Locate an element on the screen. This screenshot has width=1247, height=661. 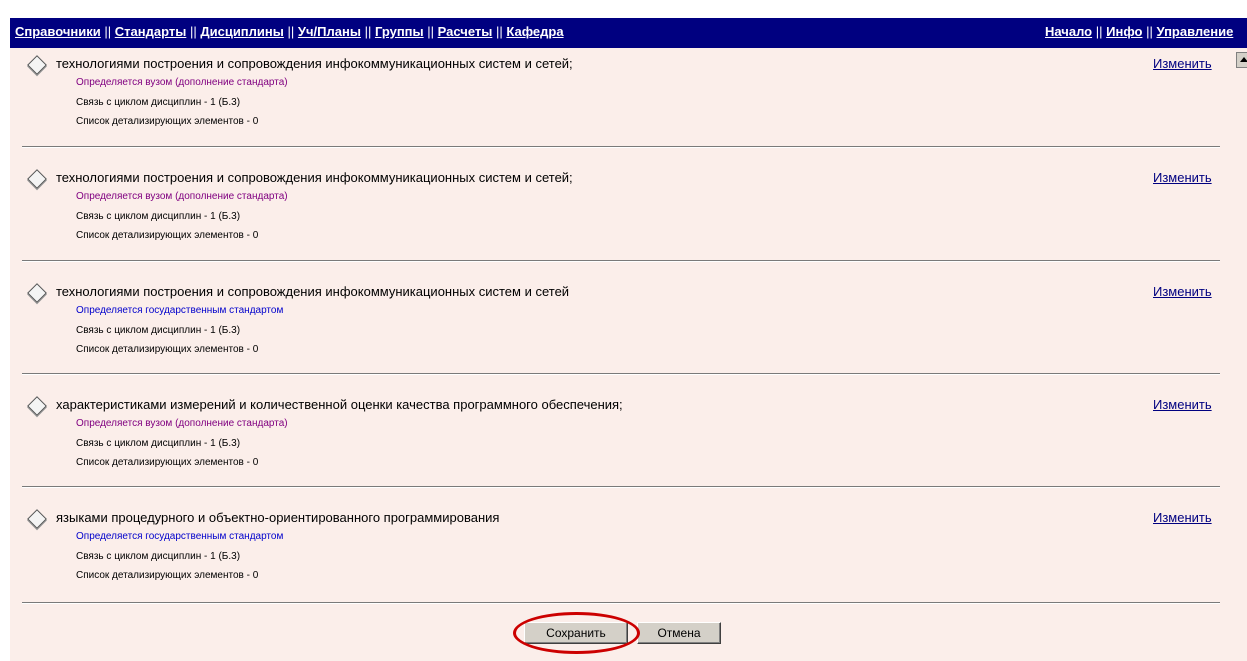
nav-link-info: Инфо is located at coordinates (1124, 31).